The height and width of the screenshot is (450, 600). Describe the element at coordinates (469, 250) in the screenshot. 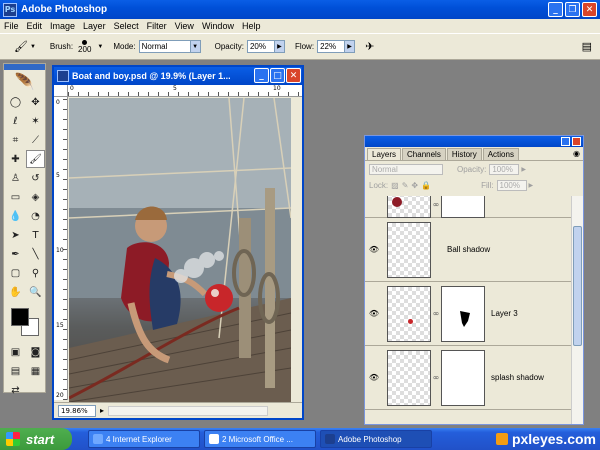

I see `layer-row: 👁 Ball shadow` at that location.